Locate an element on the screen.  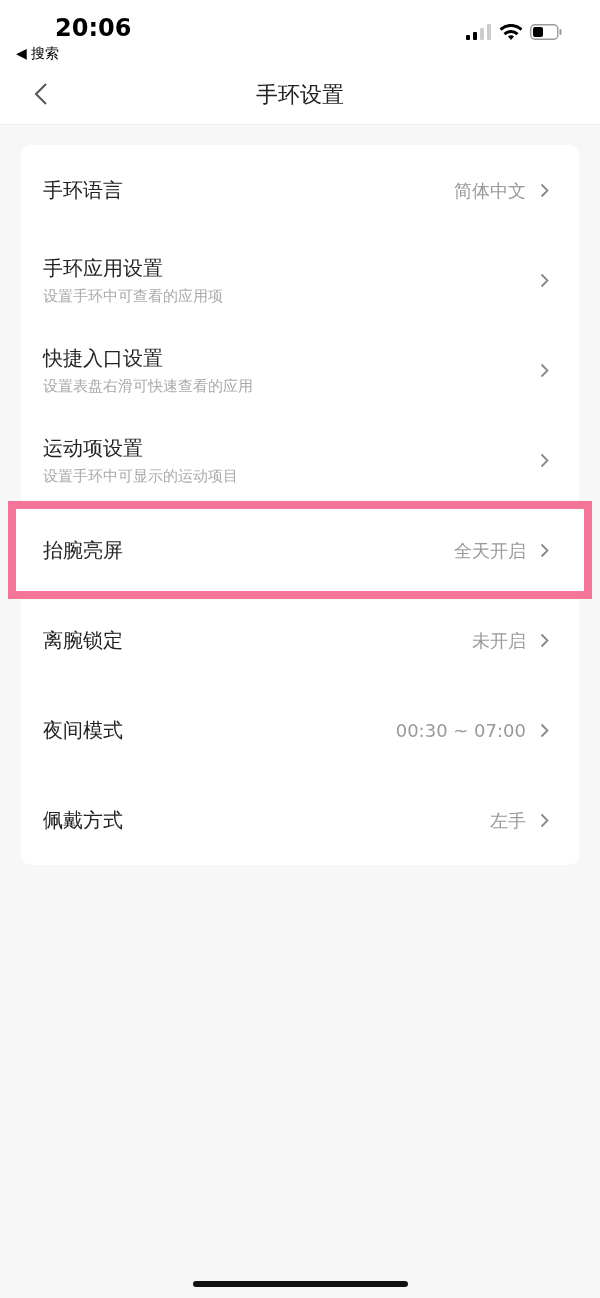
back-to-app-link: ◀ 搜索 is located at coordinates (38, 53).